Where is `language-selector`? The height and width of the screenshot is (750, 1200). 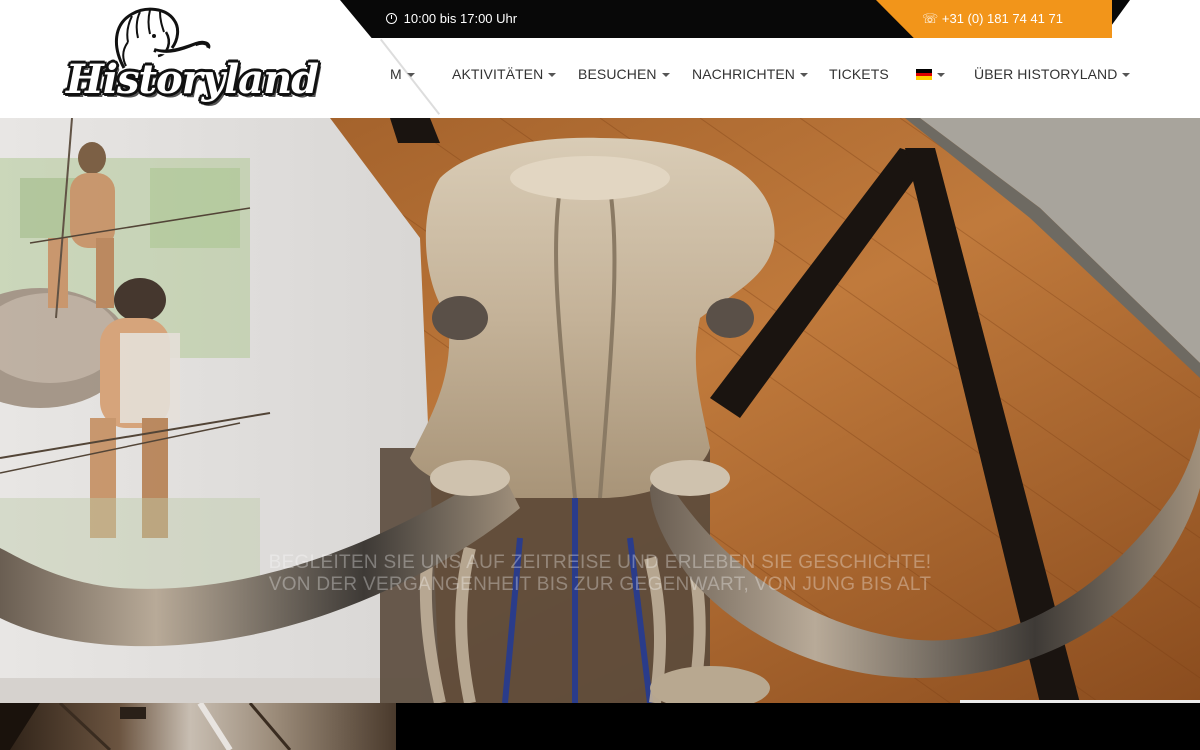 language-selector is located at coordinates (930, 74).